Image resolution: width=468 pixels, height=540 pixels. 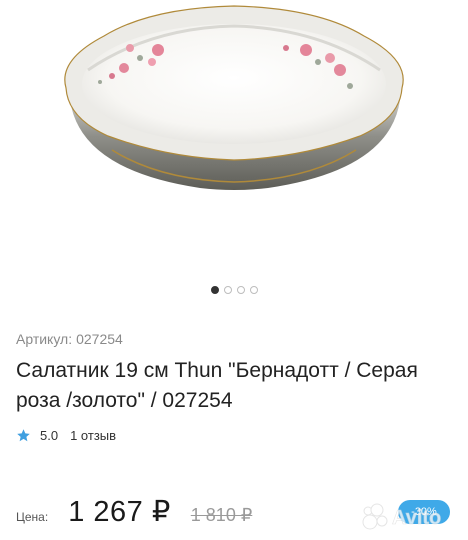 What do you see at coordinates (234, 290) in the screenshot?
I see `gallery-pagination` at bounding box center [234, 290].